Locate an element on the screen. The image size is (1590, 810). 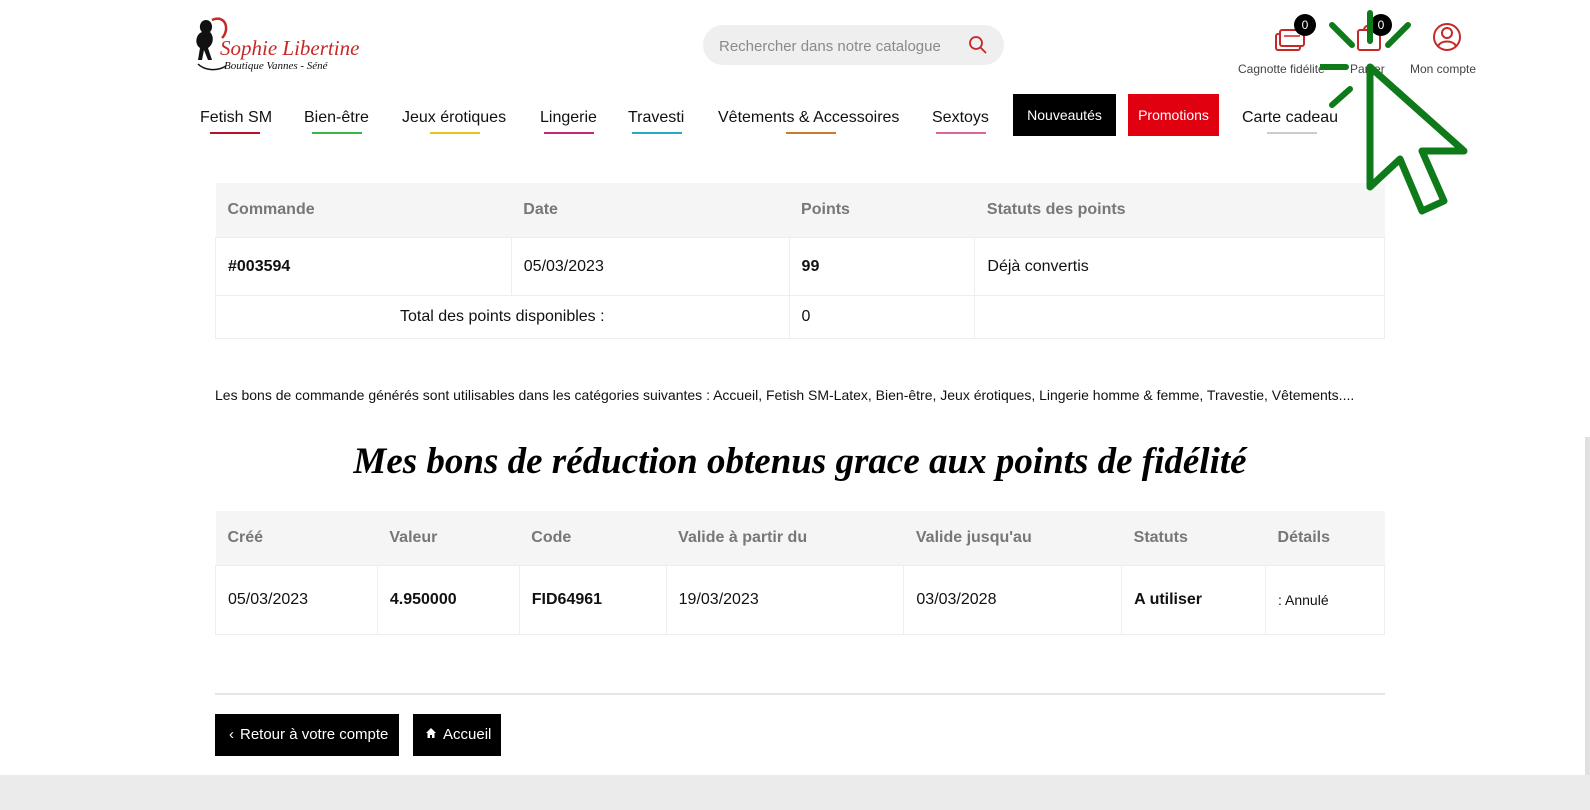
nav-label: Jeux érotiques is located at coordinates (454, 117).